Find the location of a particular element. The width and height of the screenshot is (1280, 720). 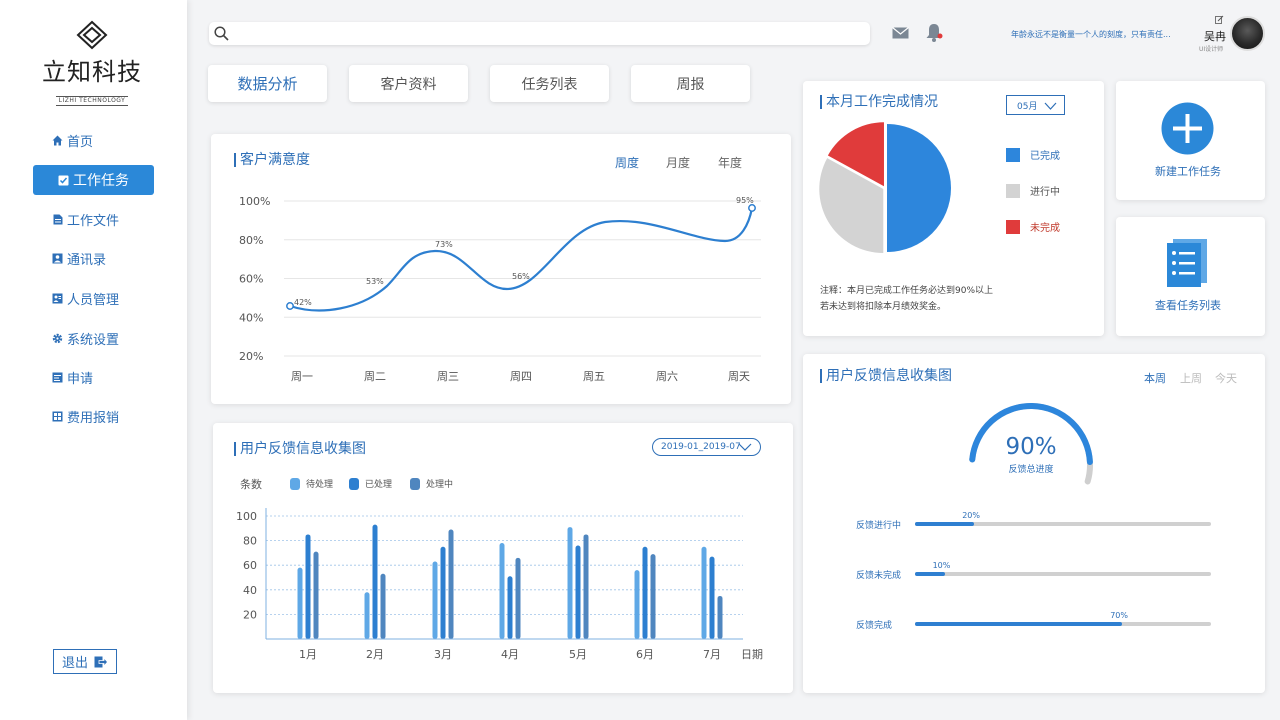

brand-logo: 立知科技 LIZHI TECHNOLOGY is located at coordinates (92, 63).